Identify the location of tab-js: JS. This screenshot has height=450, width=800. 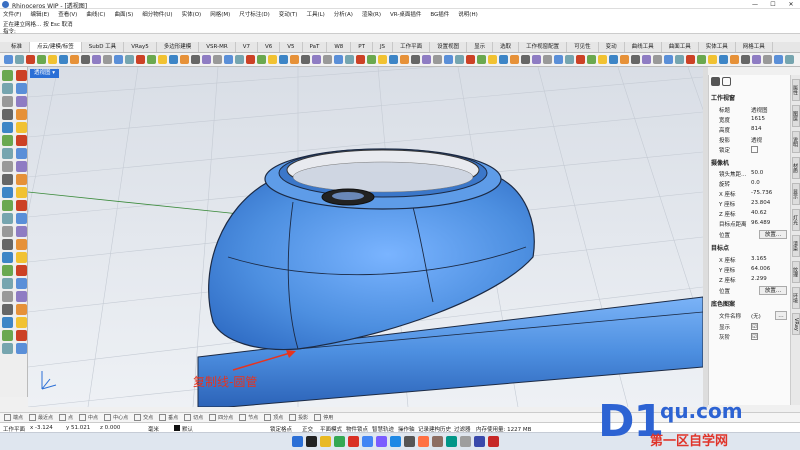
(383, 47).